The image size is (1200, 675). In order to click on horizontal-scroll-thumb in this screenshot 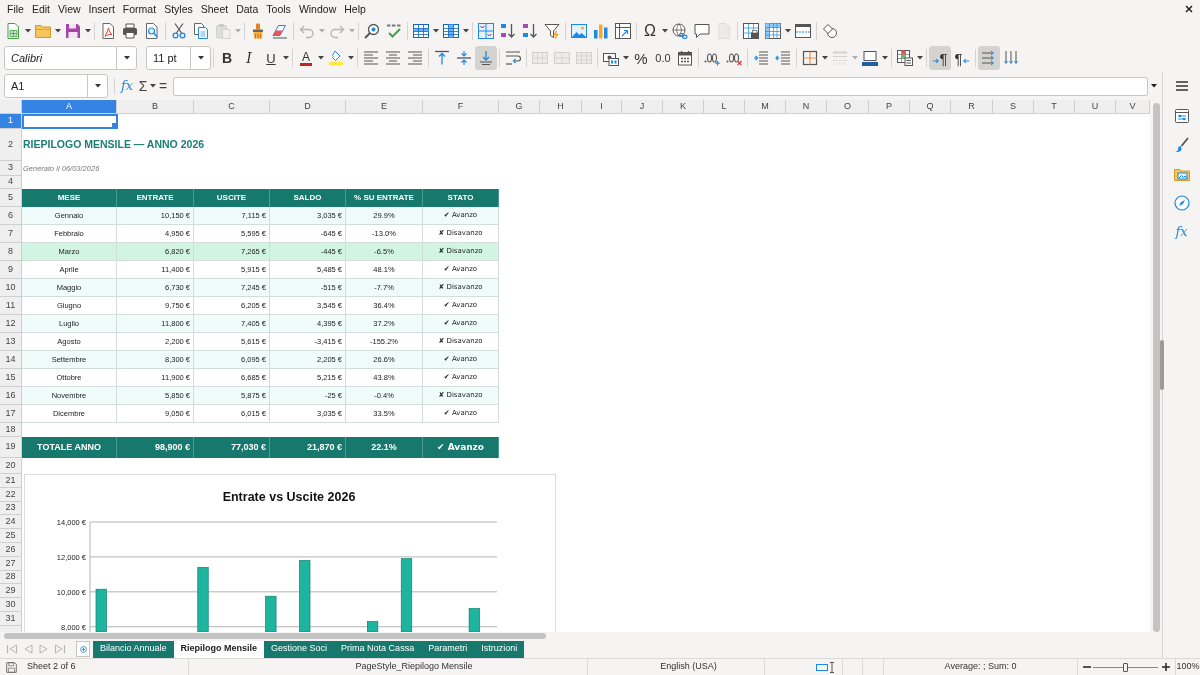, I will do `click(275, 636)`.